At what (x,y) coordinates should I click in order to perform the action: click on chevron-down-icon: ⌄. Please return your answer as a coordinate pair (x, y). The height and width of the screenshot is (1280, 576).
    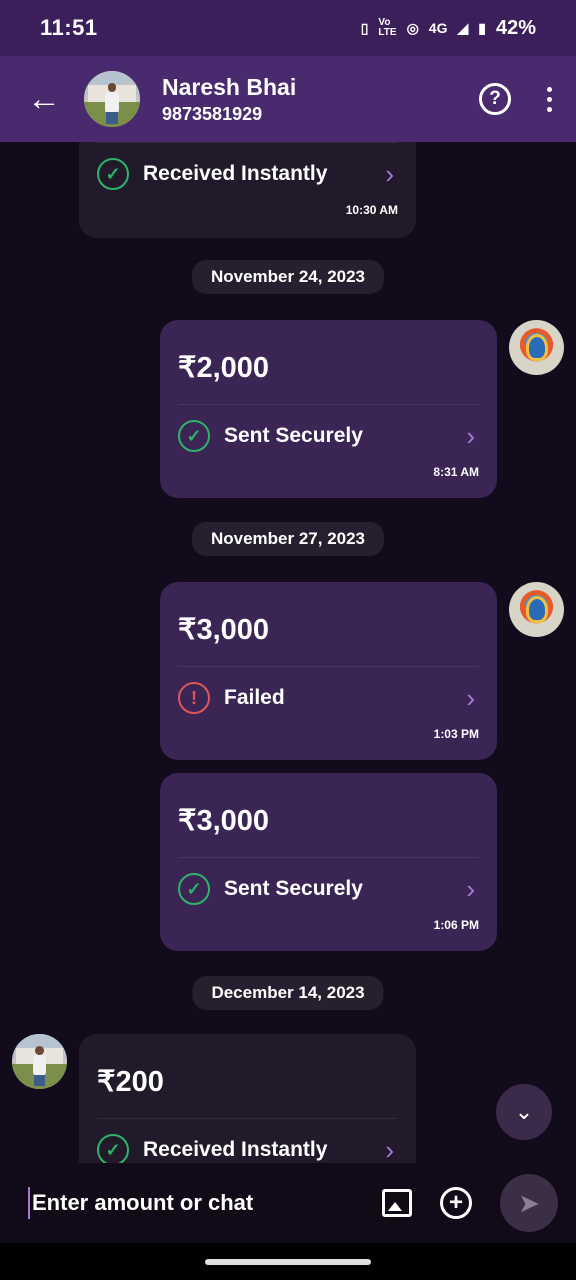
    Looking at the image, I should click on (524, 1112).